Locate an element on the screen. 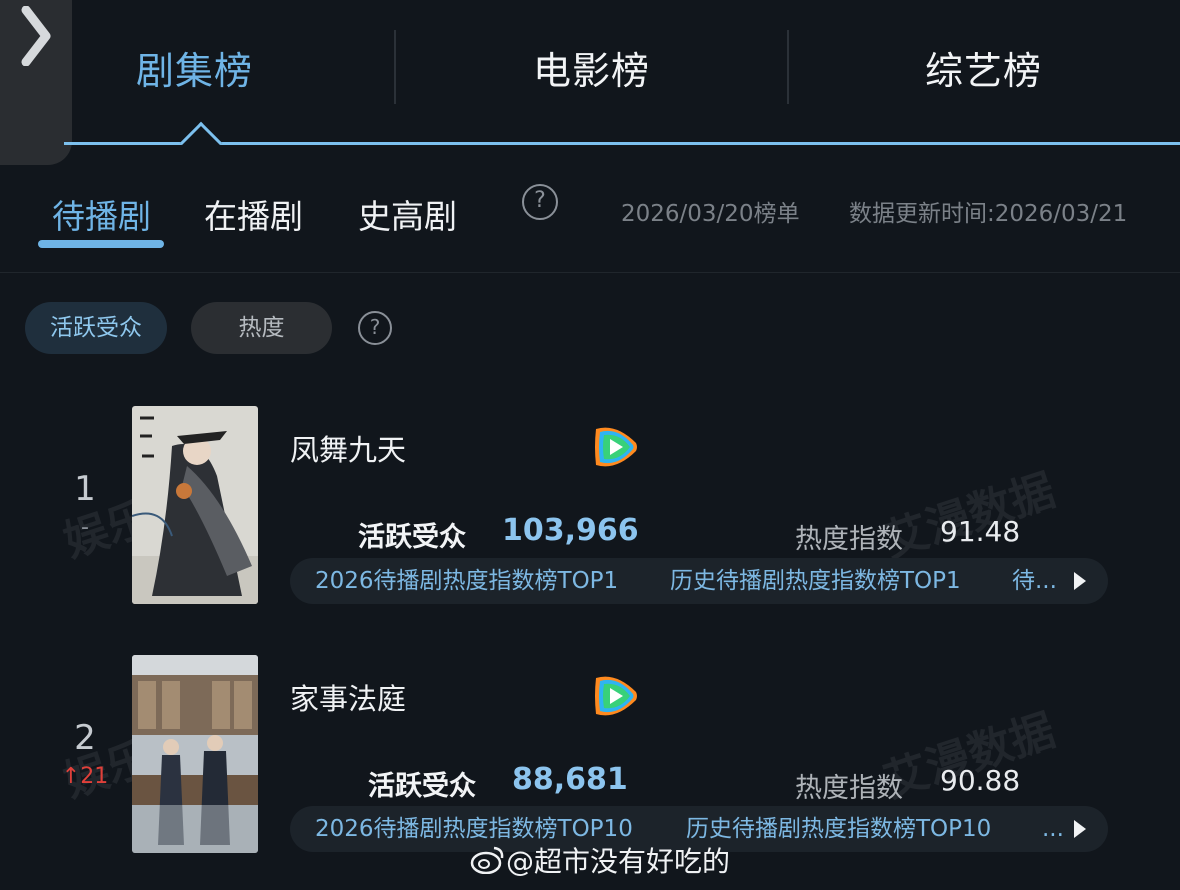 This screenshot has width=1180, height=890. drama-title: 家事法庭 is located at coordinates (348, 697).